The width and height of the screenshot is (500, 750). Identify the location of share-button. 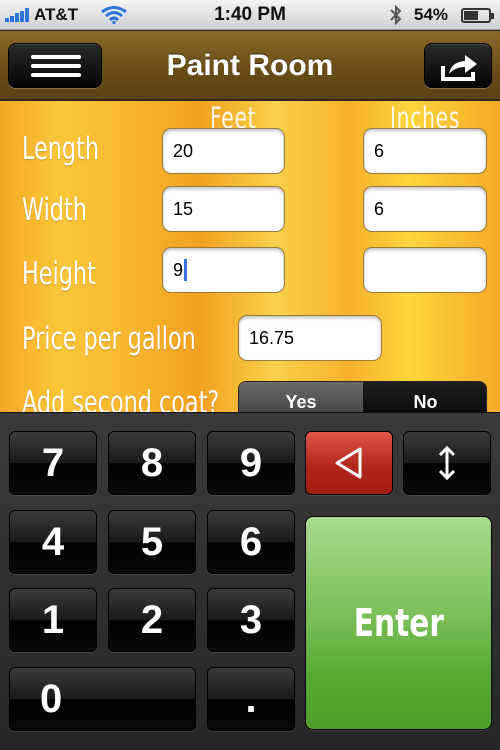
(458, 65).